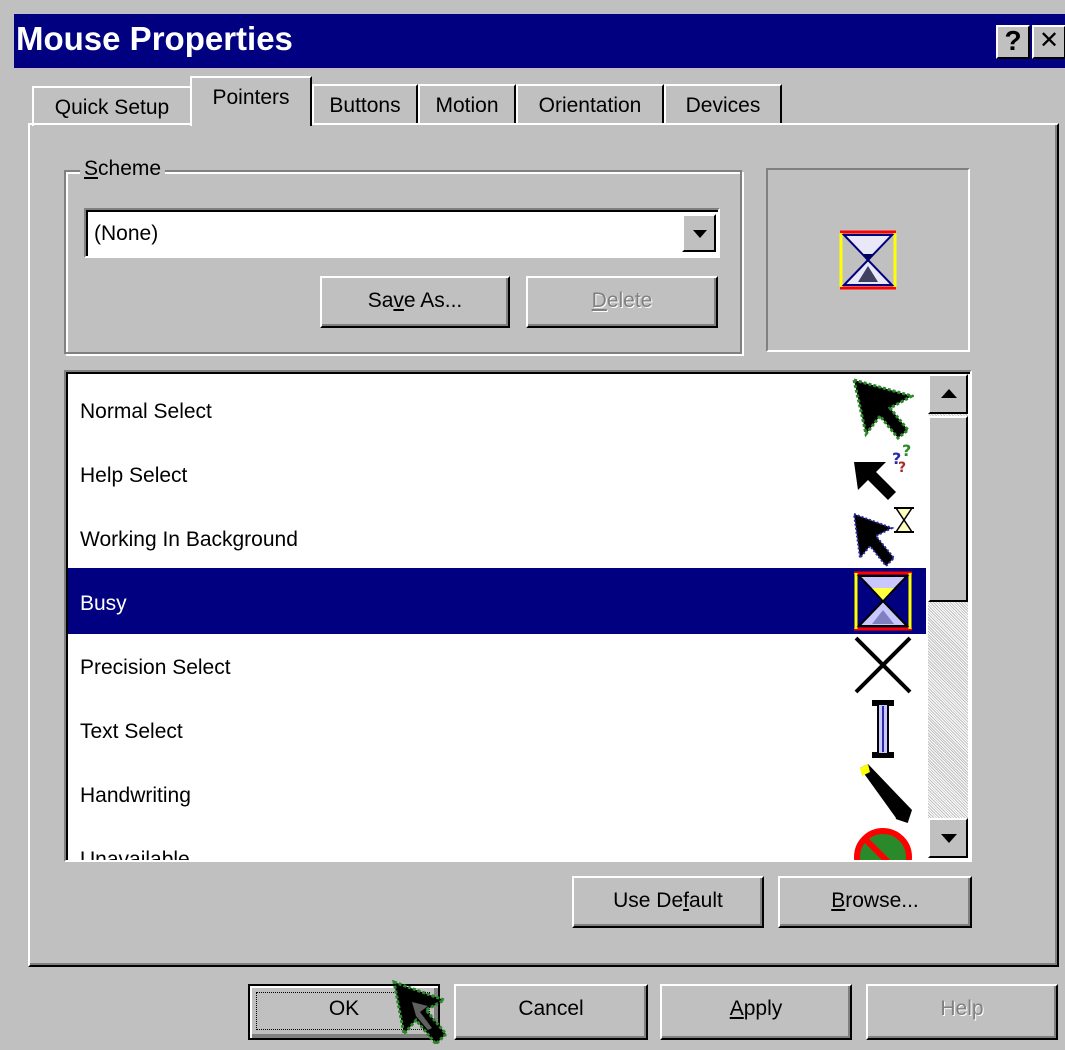  I want to click on mnemonic: v, so click(398, 300).